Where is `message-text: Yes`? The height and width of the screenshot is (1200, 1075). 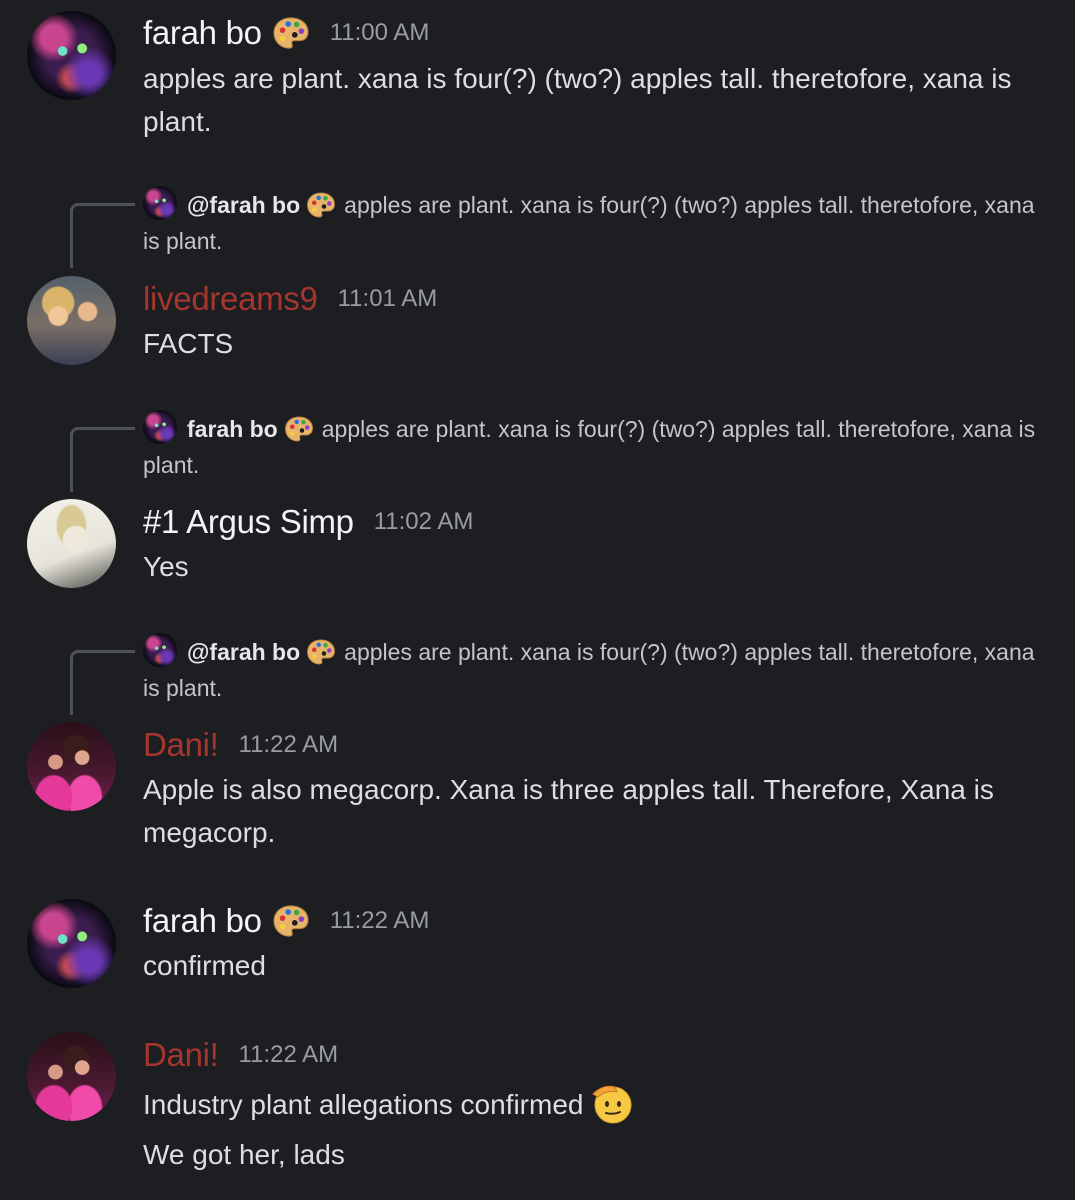
message-text: Yes is located at coordinates (593, 566).